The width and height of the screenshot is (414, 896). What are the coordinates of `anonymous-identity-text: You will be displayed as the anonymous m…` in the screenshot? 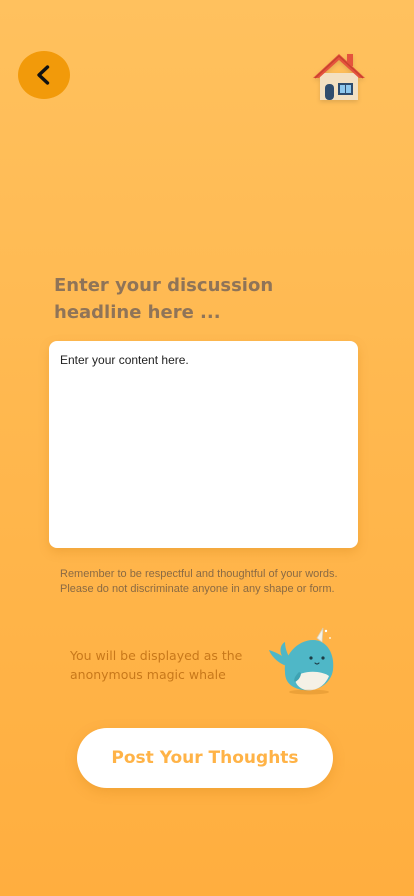 It's located at (165, 665).